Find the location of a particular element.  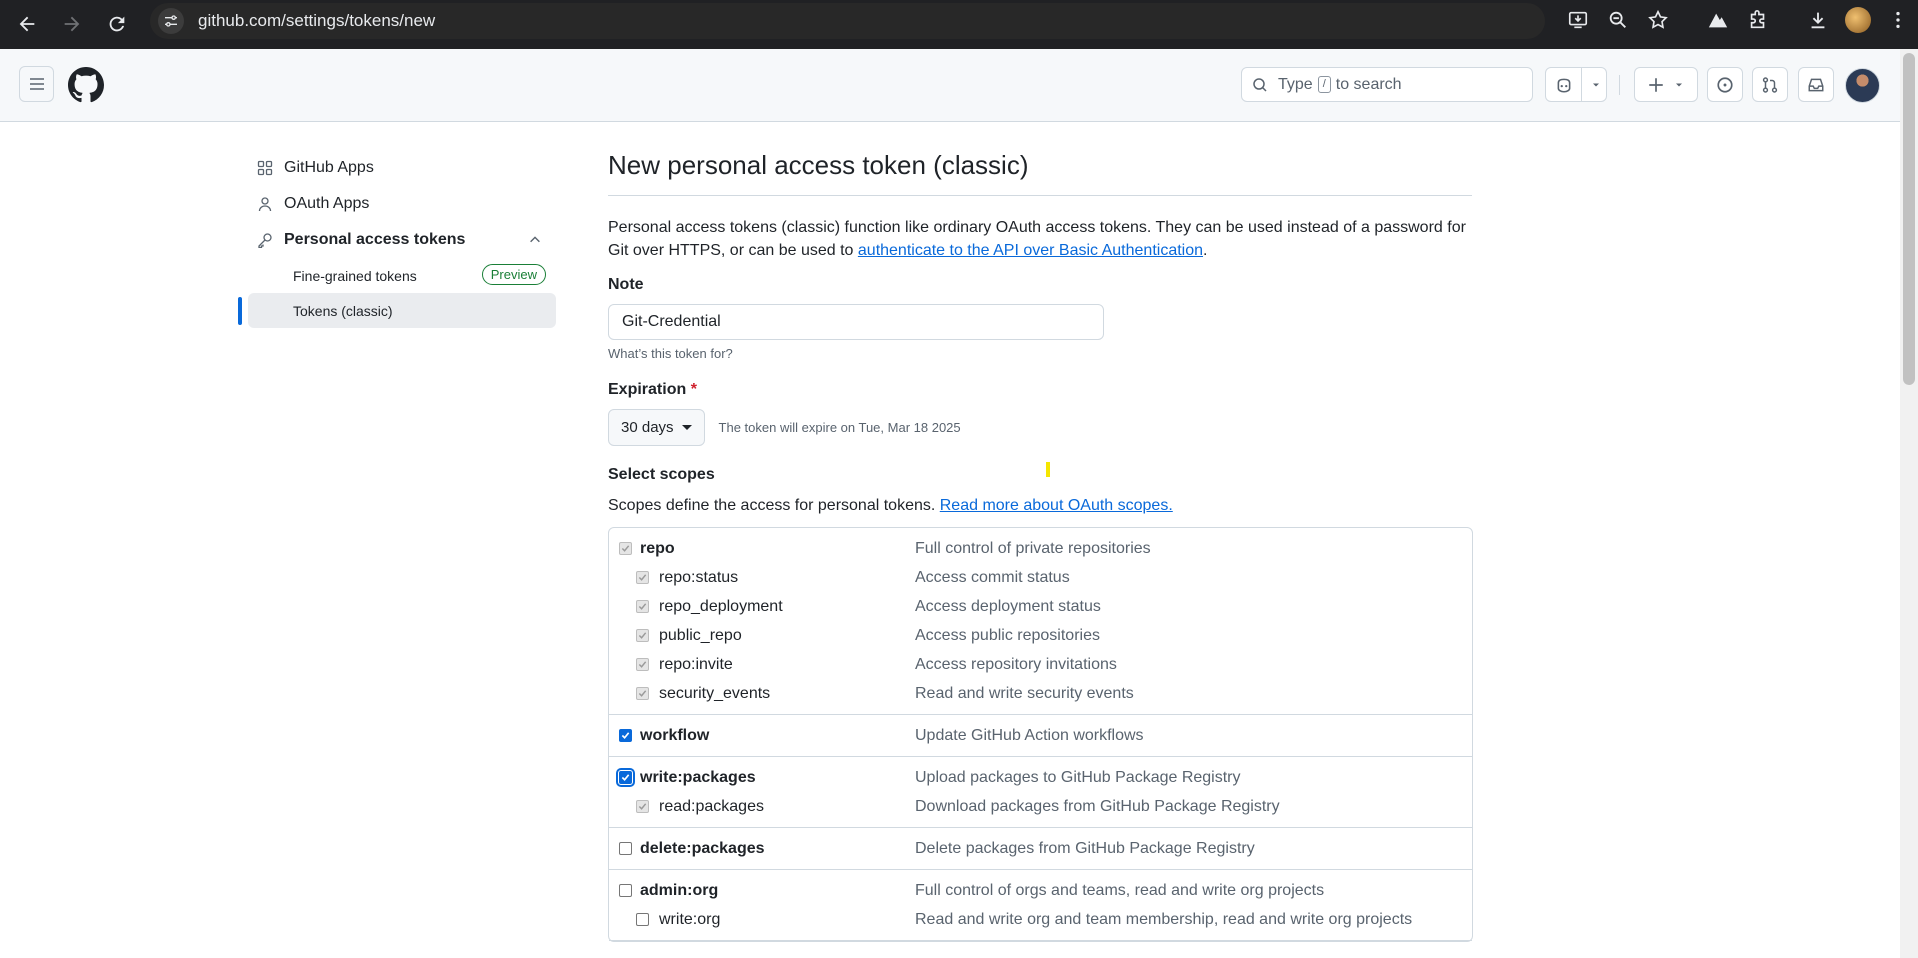

search-shortcut-key: / is located at coordinates (1324, 84).